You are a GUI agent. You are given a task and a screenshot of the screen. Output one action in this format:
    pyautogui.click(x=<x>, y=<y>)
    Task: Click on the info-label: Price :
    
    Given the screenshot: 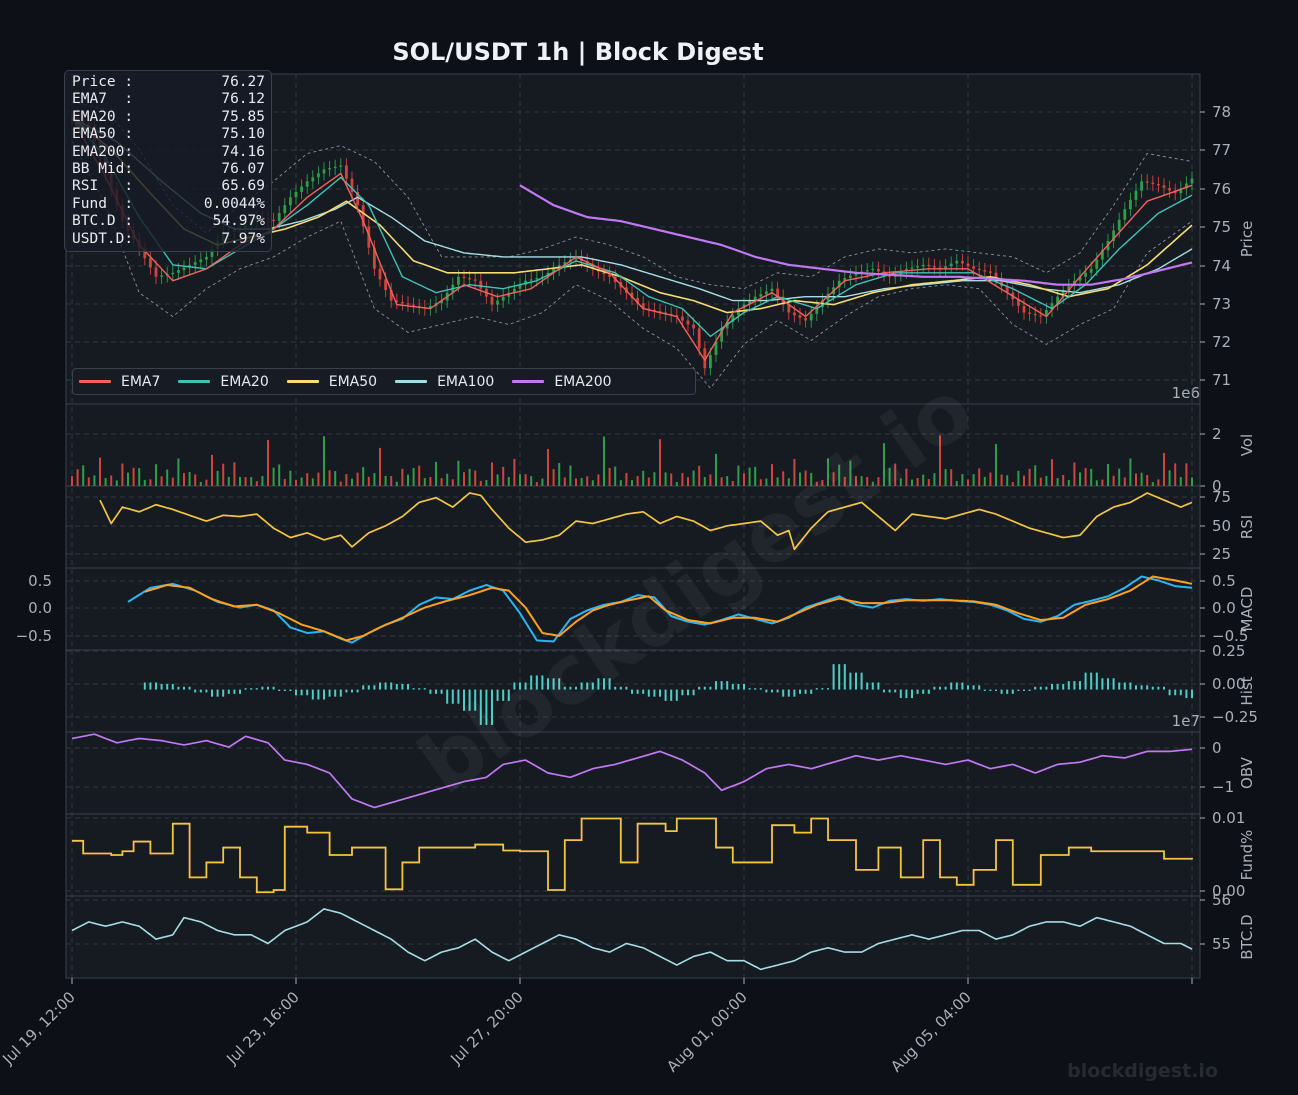 What is the action you would take?
    pyautogui.click(x=103, y=82)
    